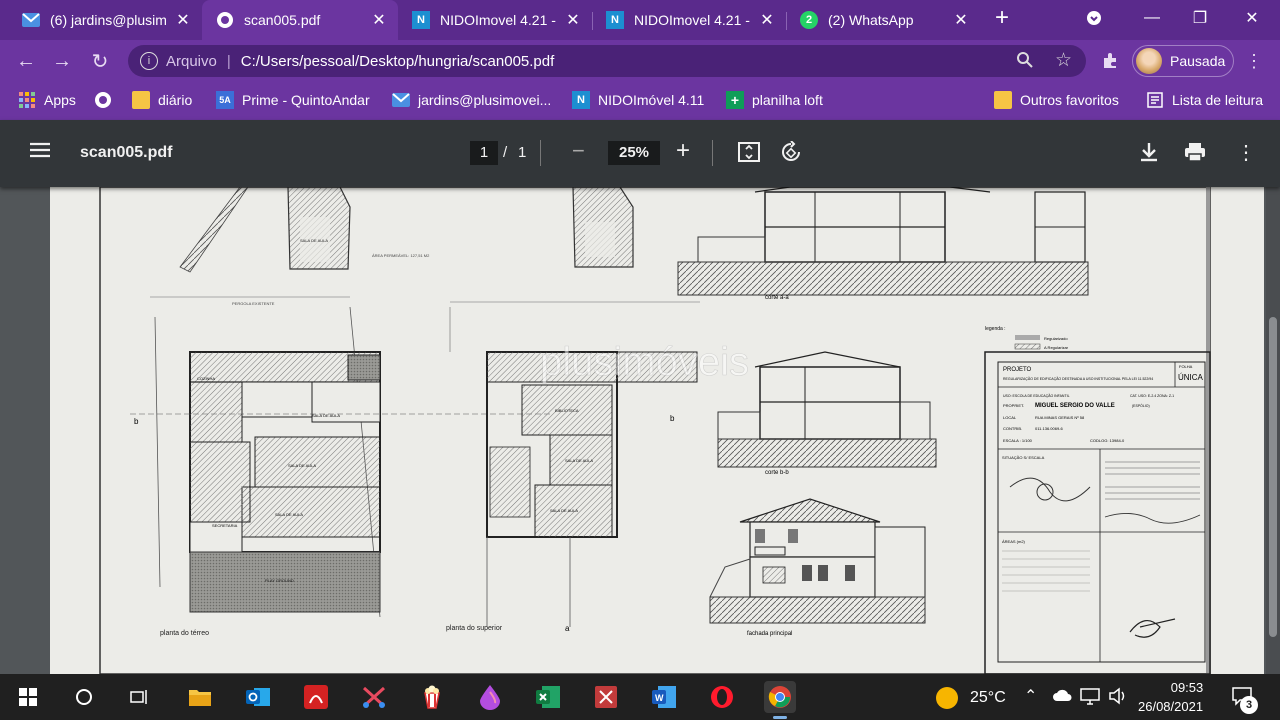 The image size is (1280, 720). Describe the element at coordinates (791, 154) in the screenshot. I see `rotate-icon` at that location.